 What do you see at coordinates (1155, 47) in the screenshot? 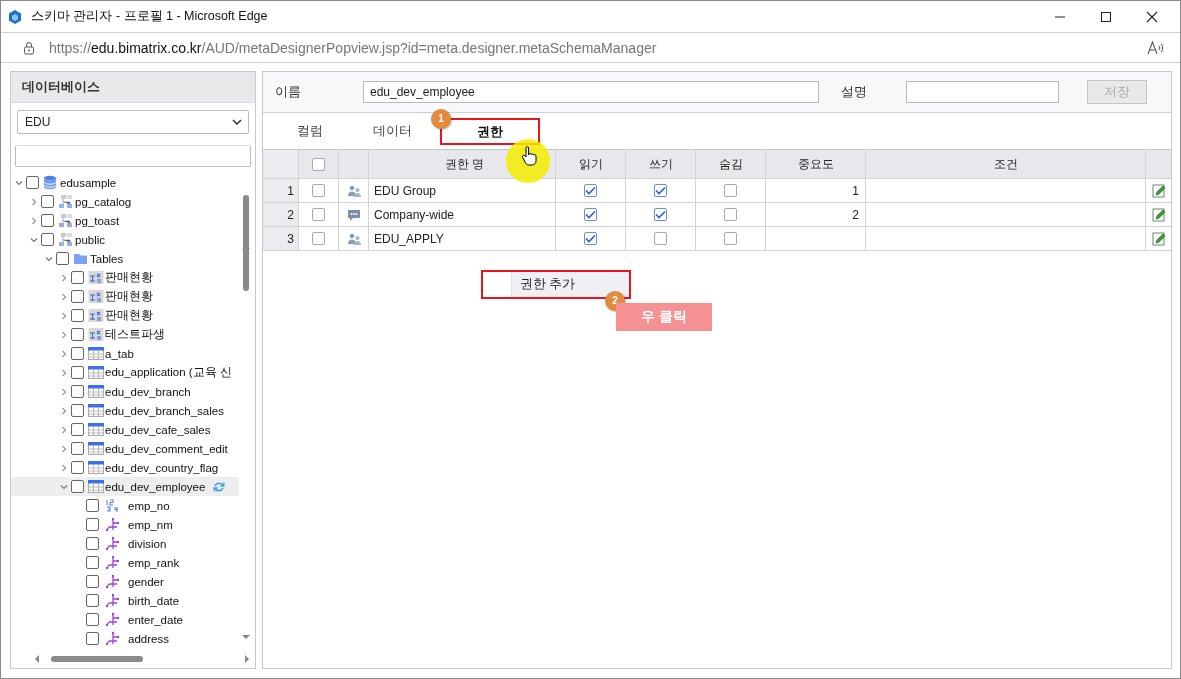
I see `read-aloud-icon` at bounding box center [1155, 47].